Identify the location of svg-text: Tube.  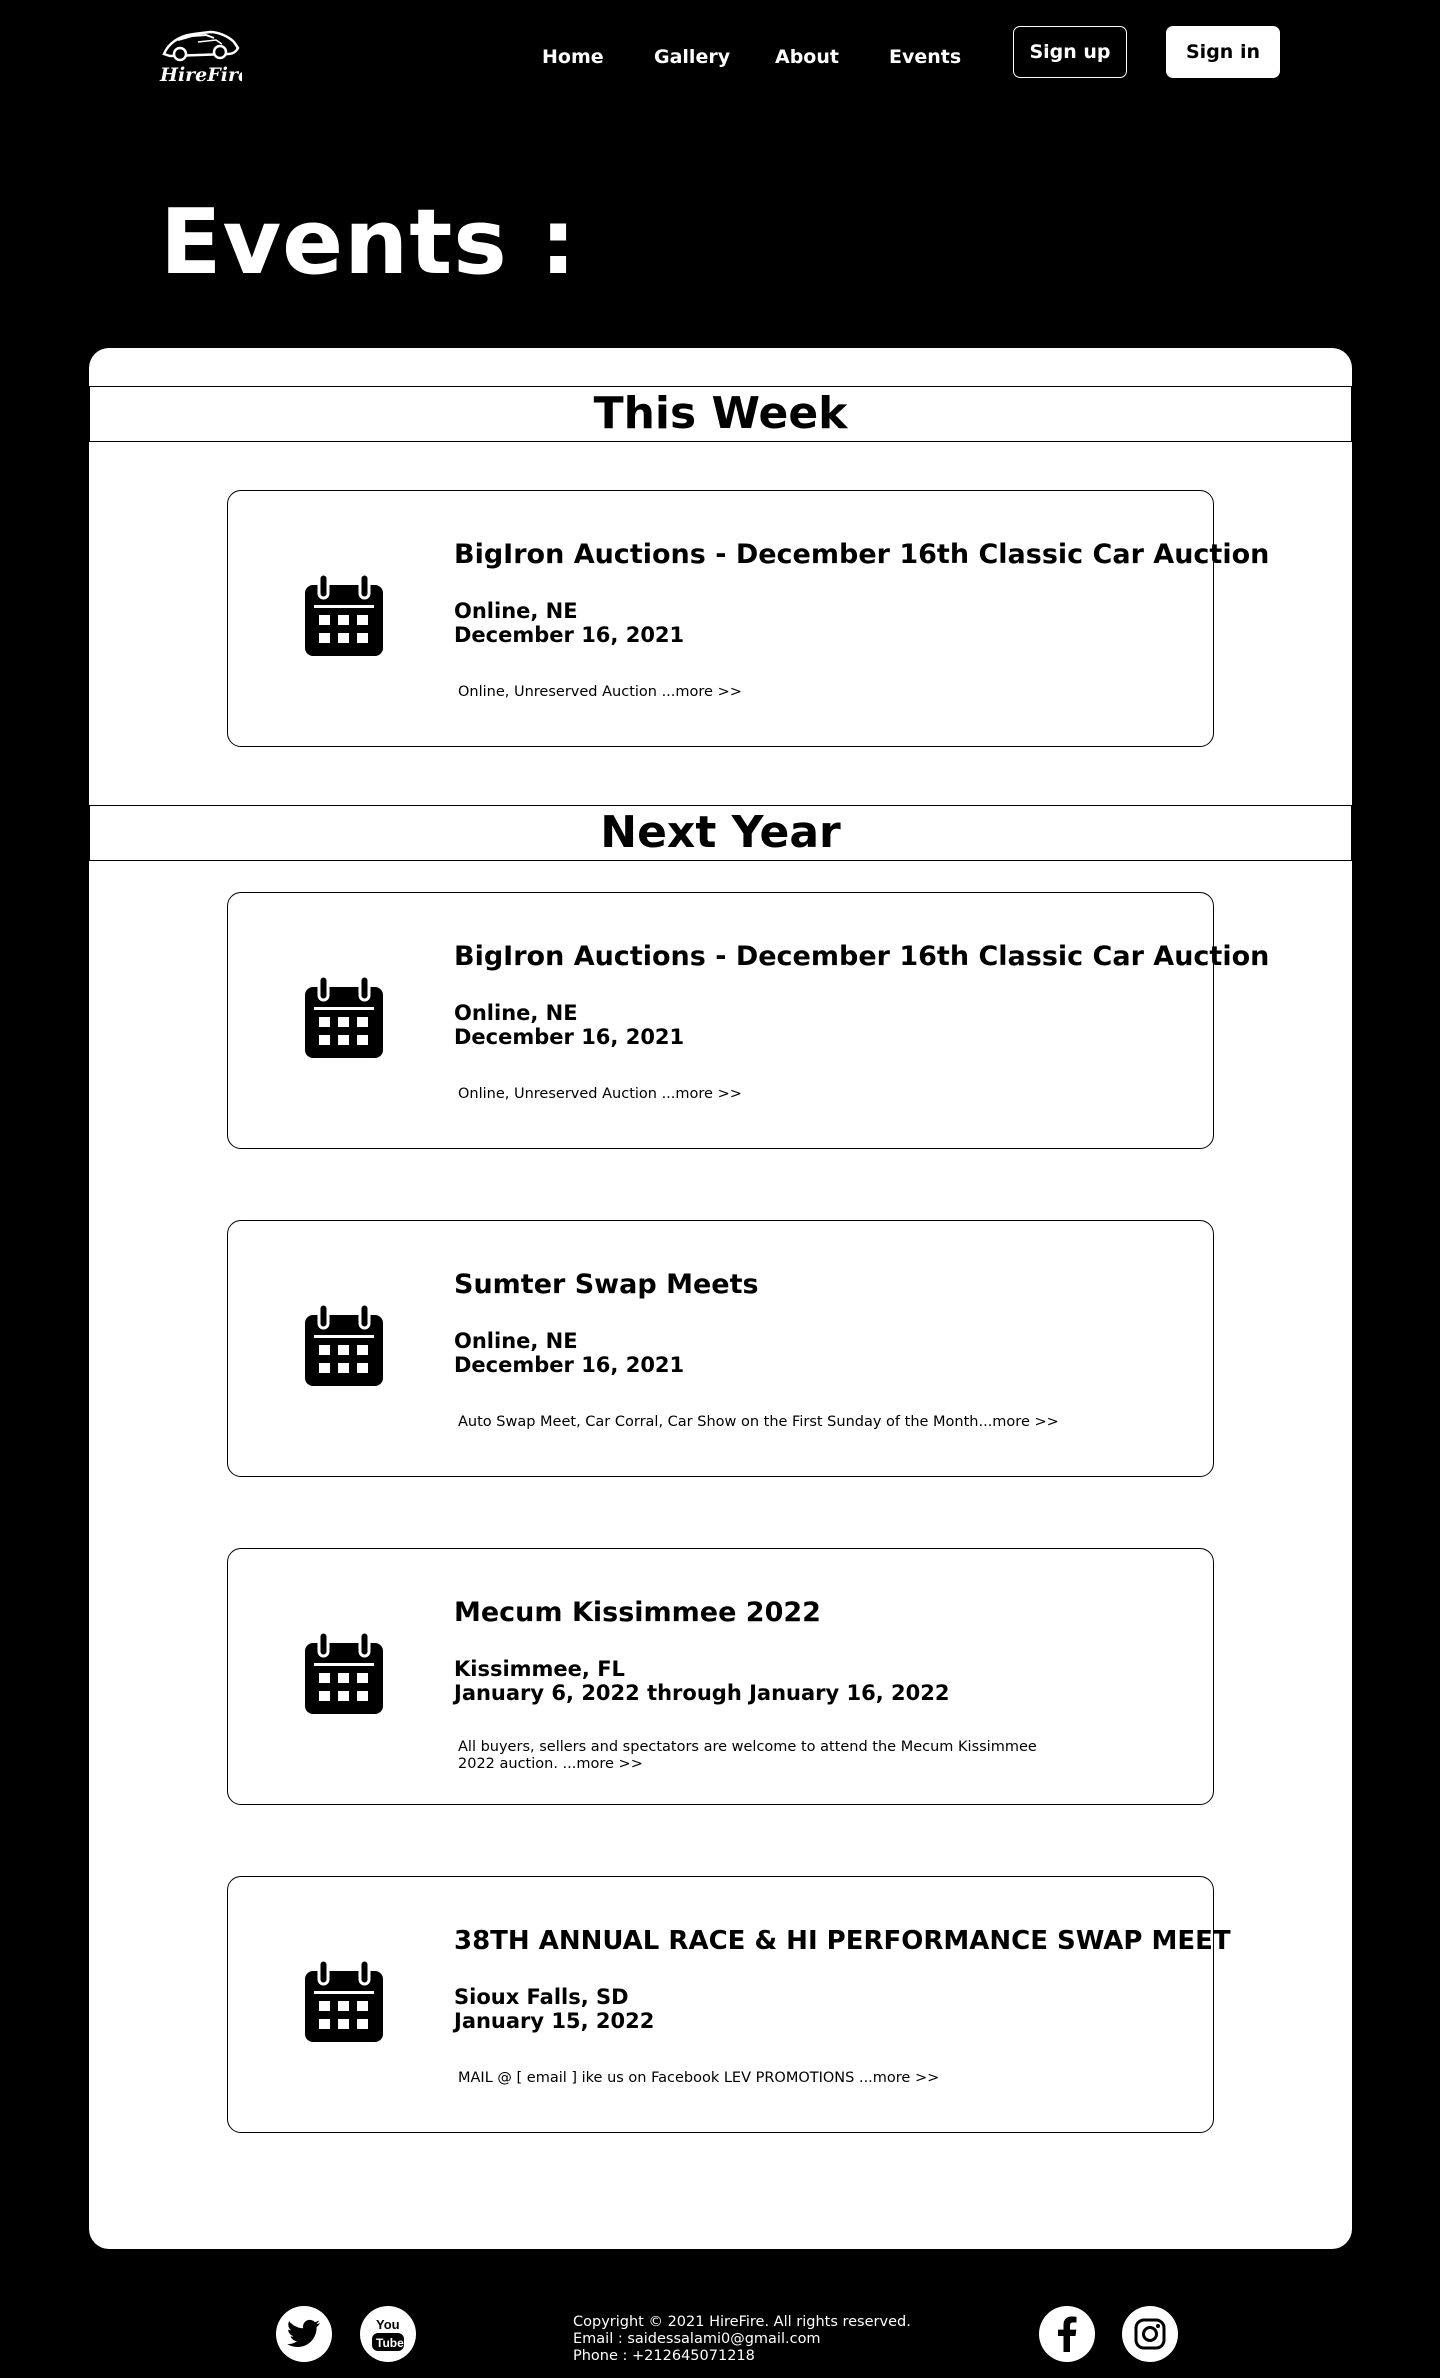
(390, 2343).